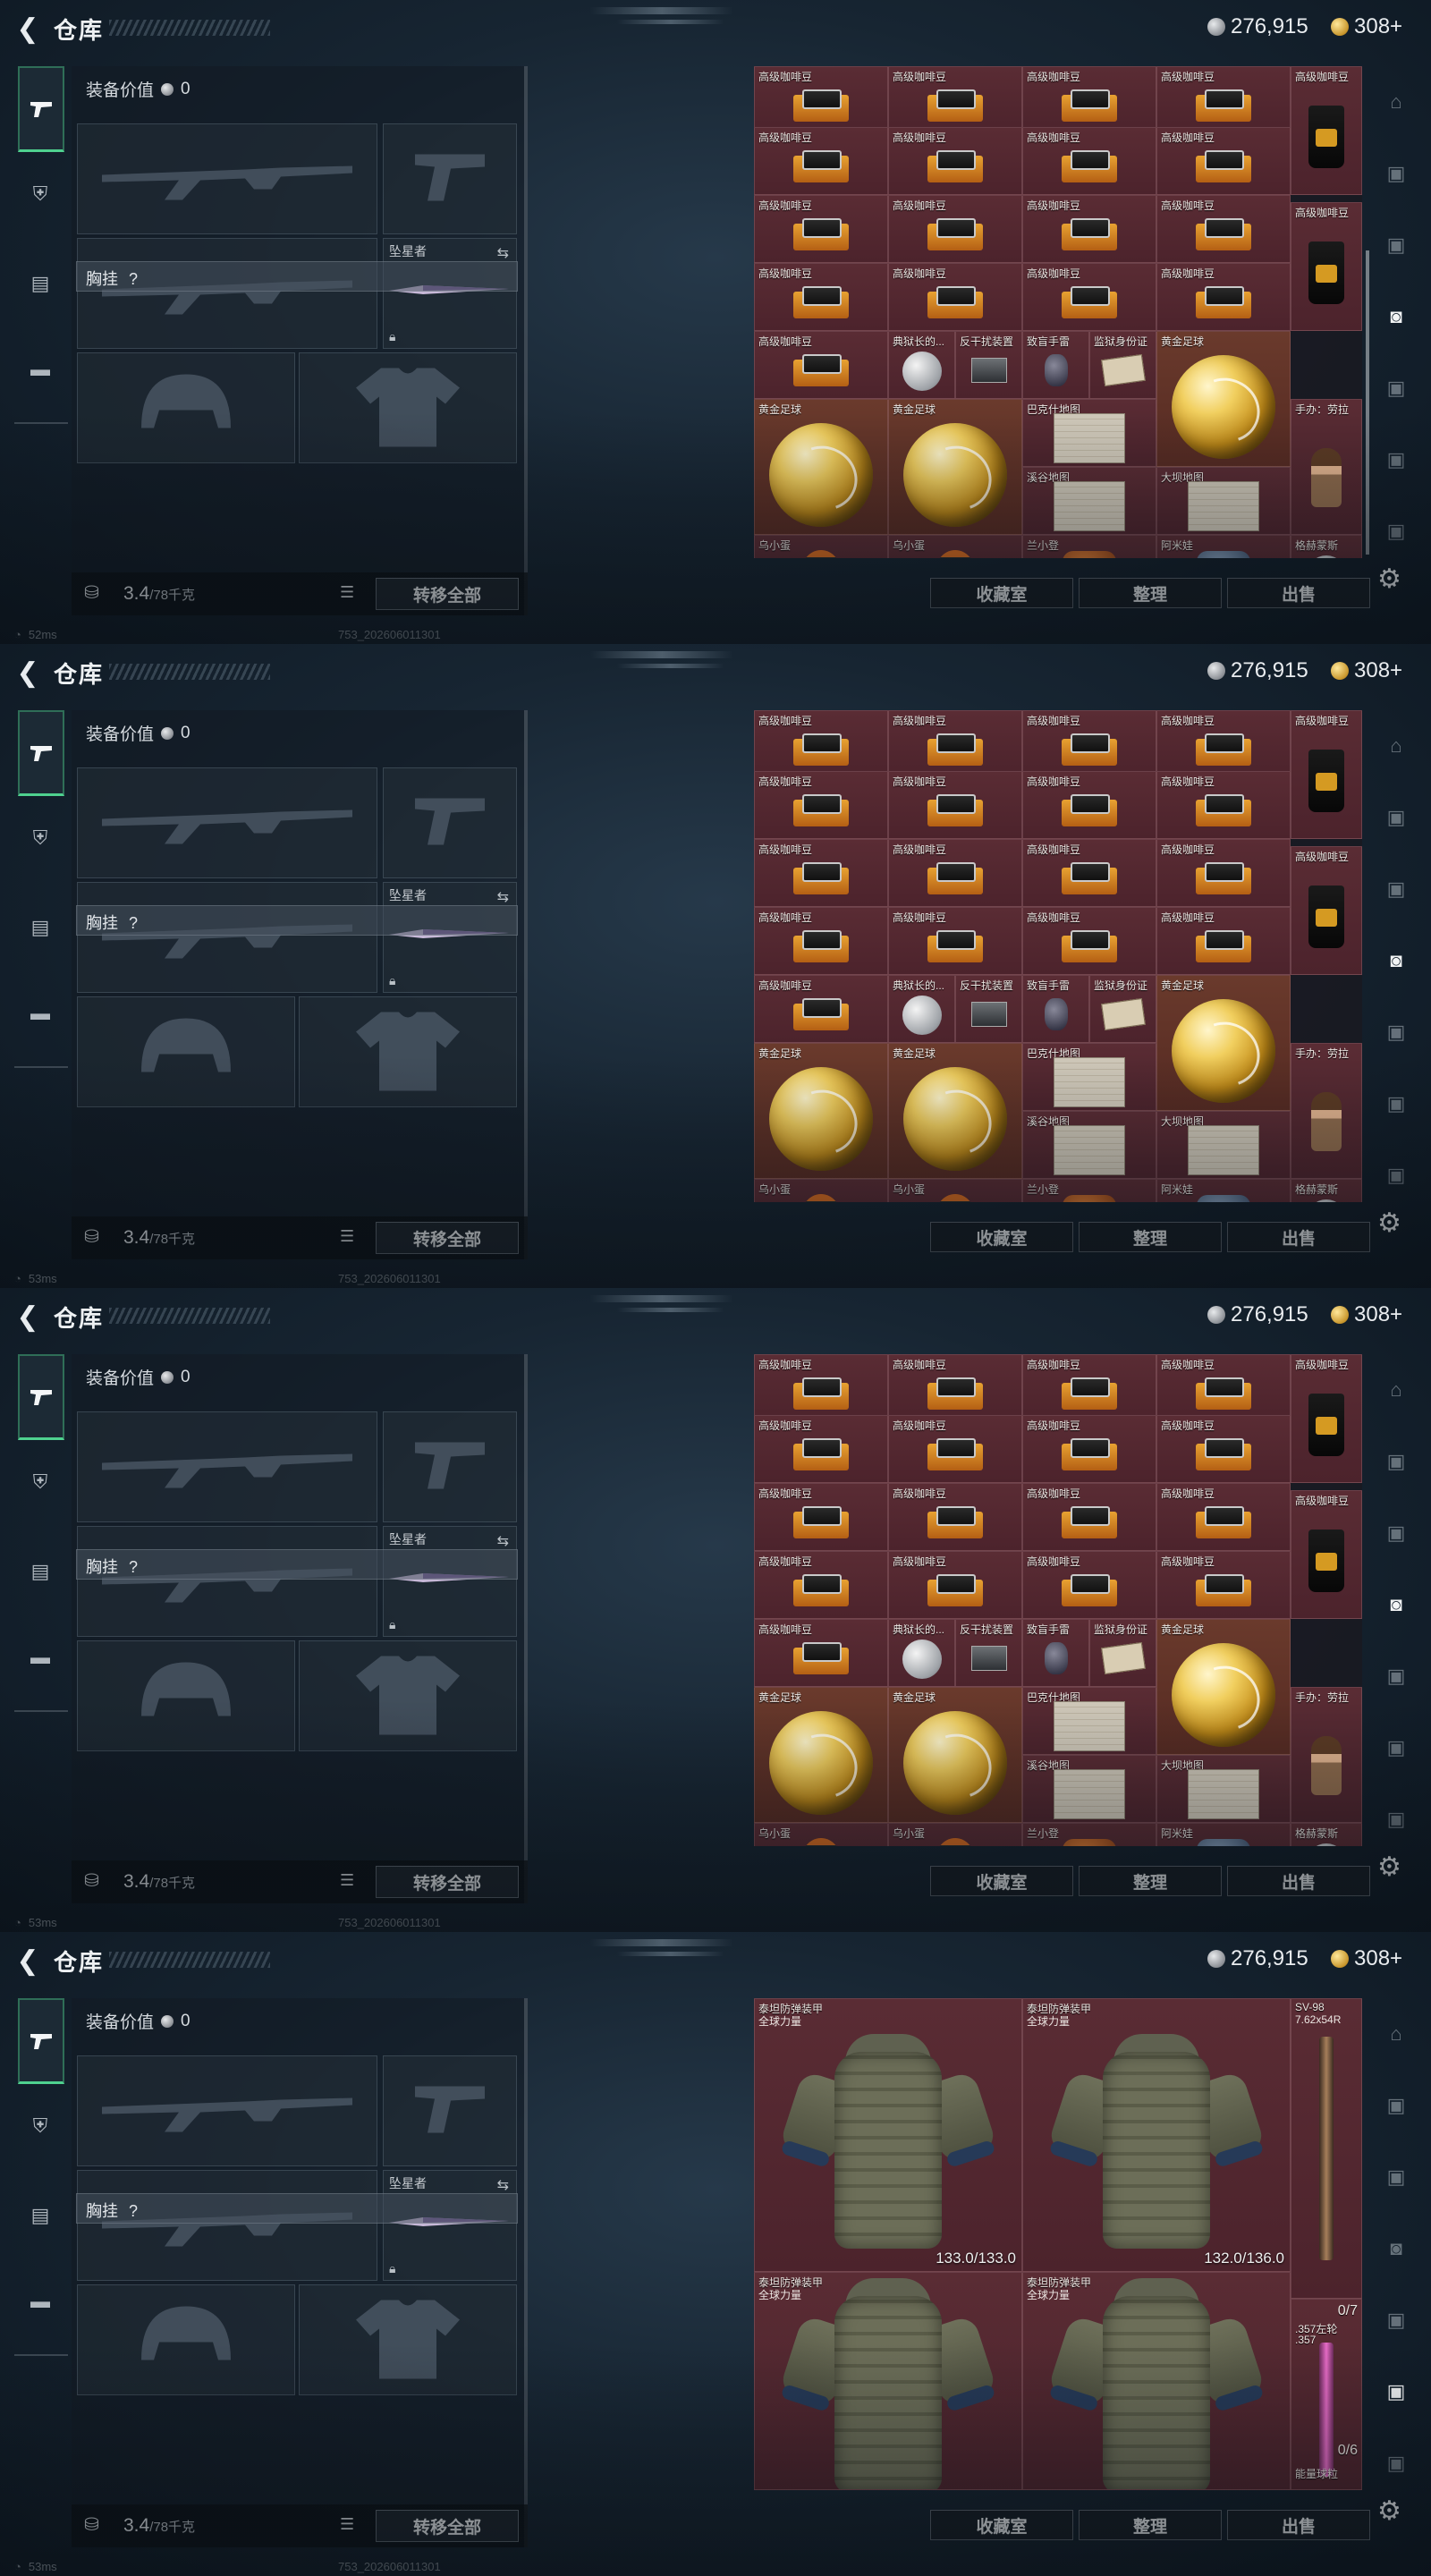 Image resolution: width=1431 pixels, height=2576 pixels. I want to click on stash-item-figure: 手办：劳拉, so click(1327, 467).